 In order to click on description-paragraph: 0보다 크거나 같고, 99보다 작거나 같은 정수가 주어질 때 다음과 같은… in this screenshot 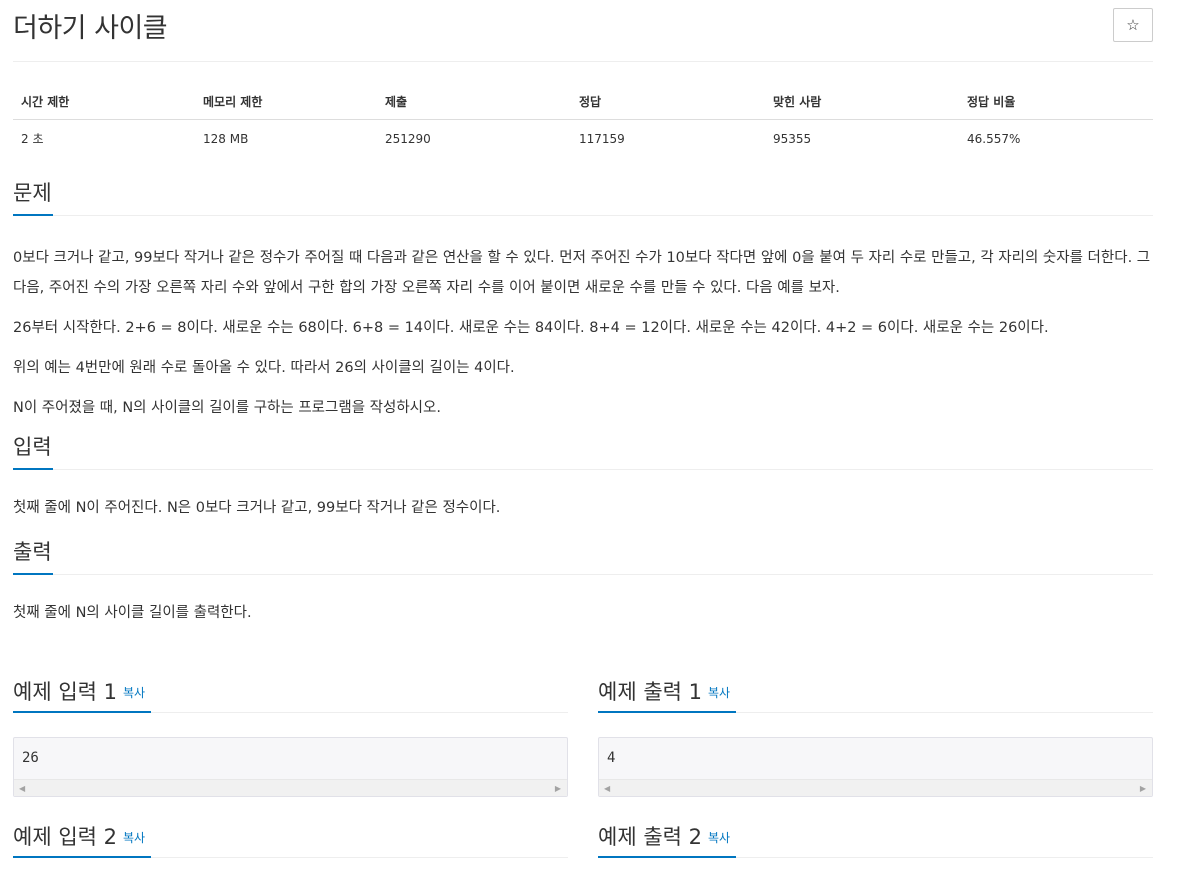, I will do `click(582, 273)`.